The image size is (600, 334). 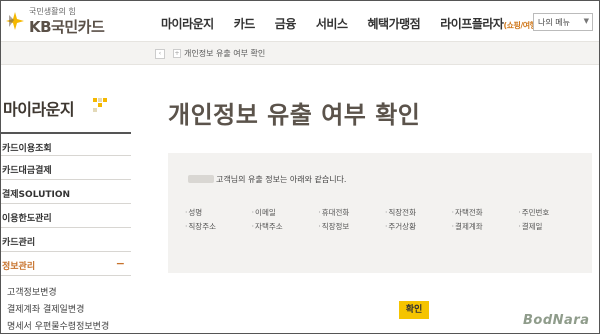 I want to click on kb-star-icon, so click(x=15, y=21).